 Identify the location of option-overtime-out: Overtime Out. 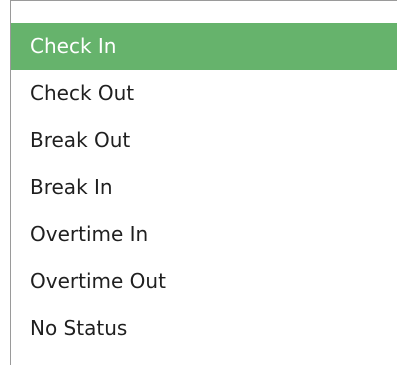
(204, 281).